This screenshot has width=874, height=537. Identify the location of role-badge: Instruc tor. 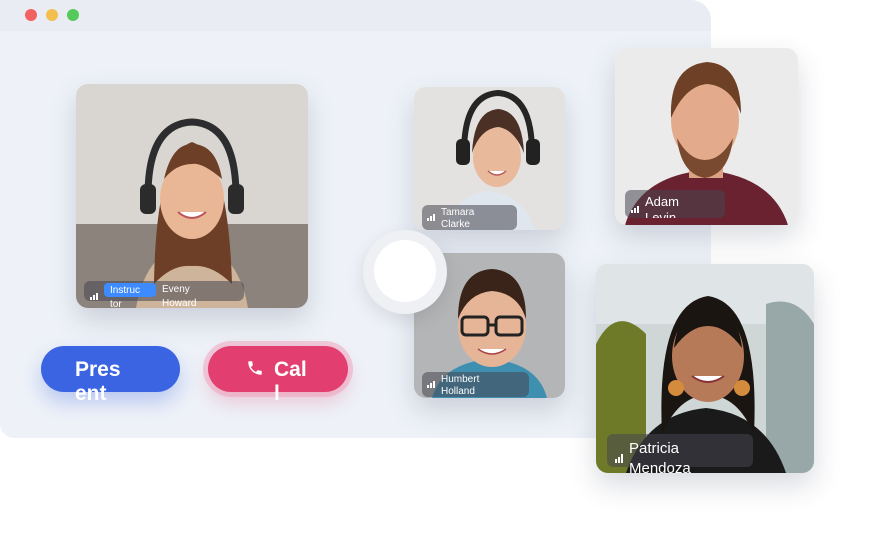
(130, 295).